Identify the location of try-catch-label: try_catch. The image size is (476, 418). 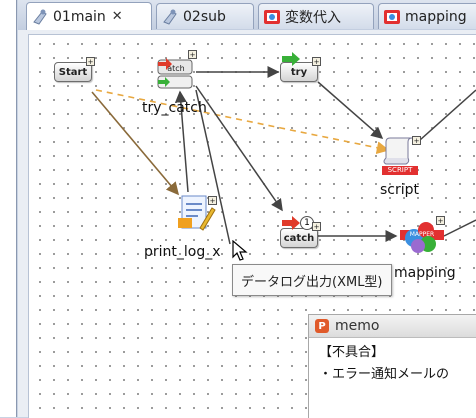
(174, 108).